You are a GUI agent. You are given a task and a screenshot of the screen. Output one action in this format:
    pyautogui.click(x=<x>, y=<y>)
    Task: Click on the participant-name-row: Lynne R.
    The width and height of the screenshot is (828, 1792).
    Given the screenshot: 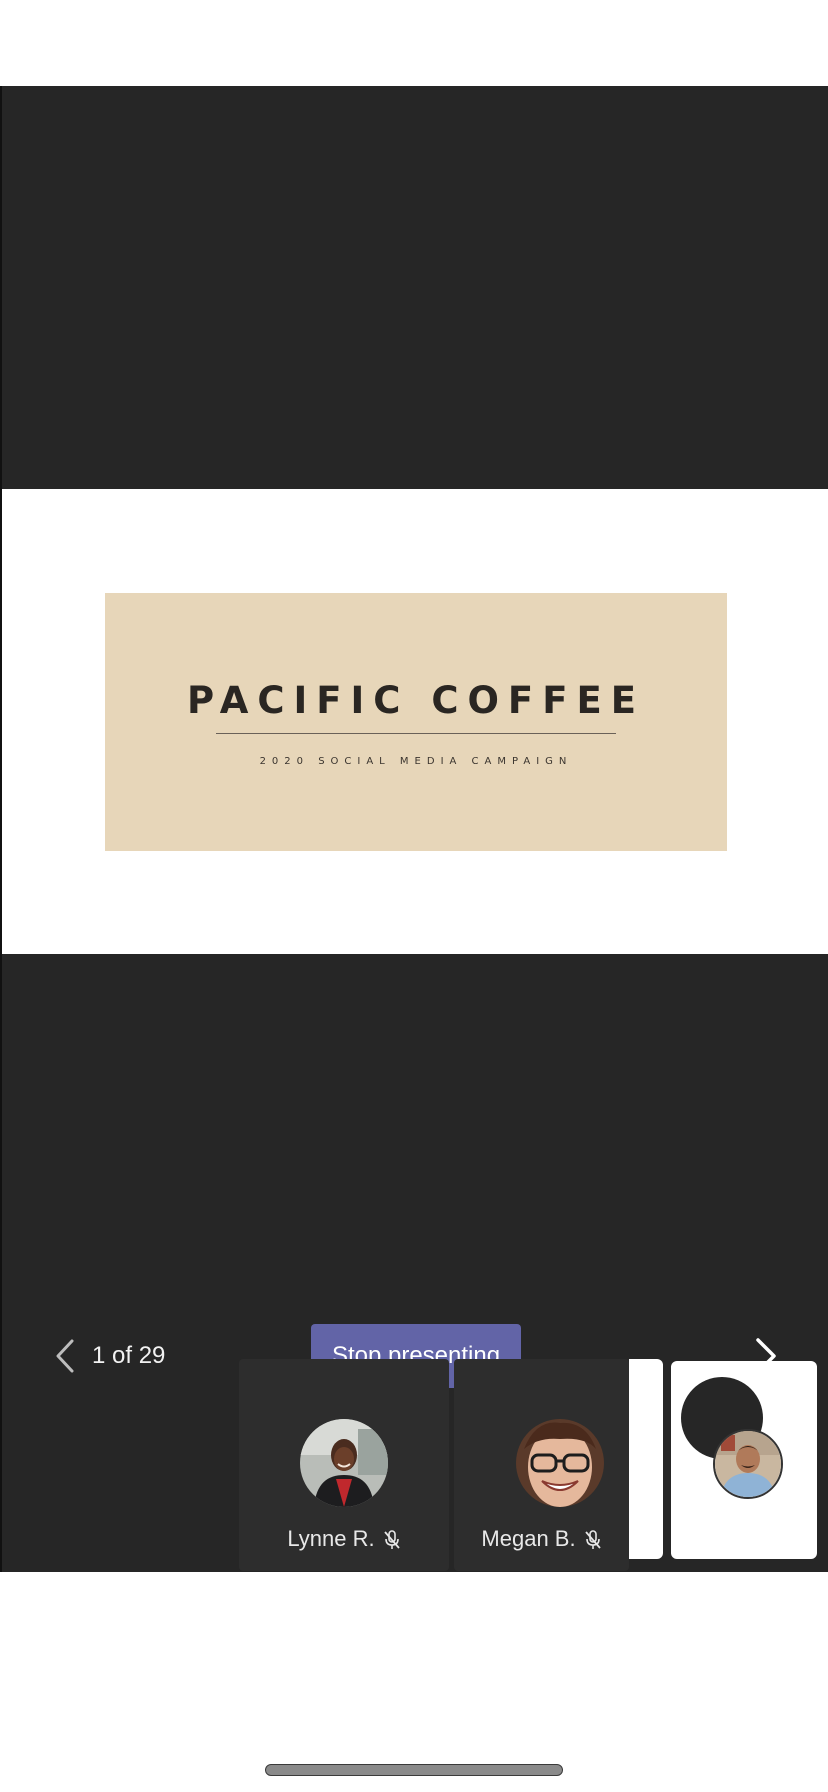 What is the action you would take?
    pyautogui.click(x=344, y=1539)
    